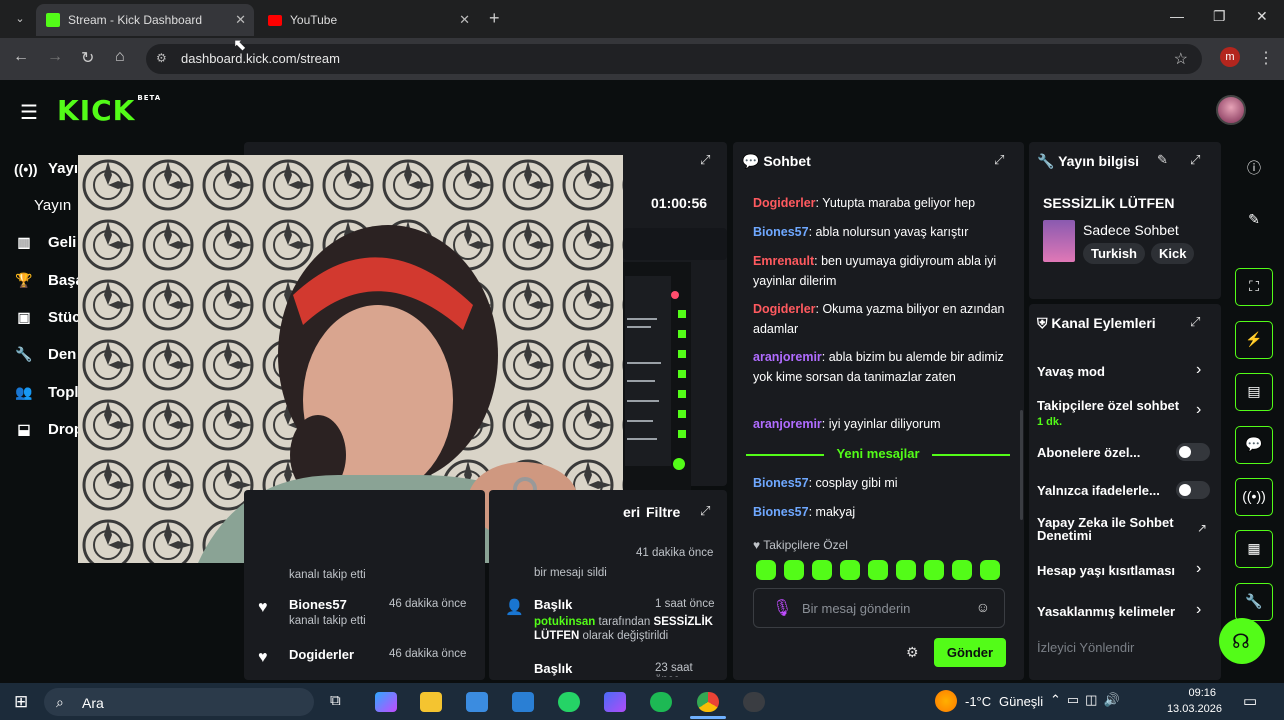 The width and height of the screenshot is (1284, 720). What do you see at coordinates (661, 702) in the screenshot?
I see `spotify-icon` at bounding box center [661, 702].